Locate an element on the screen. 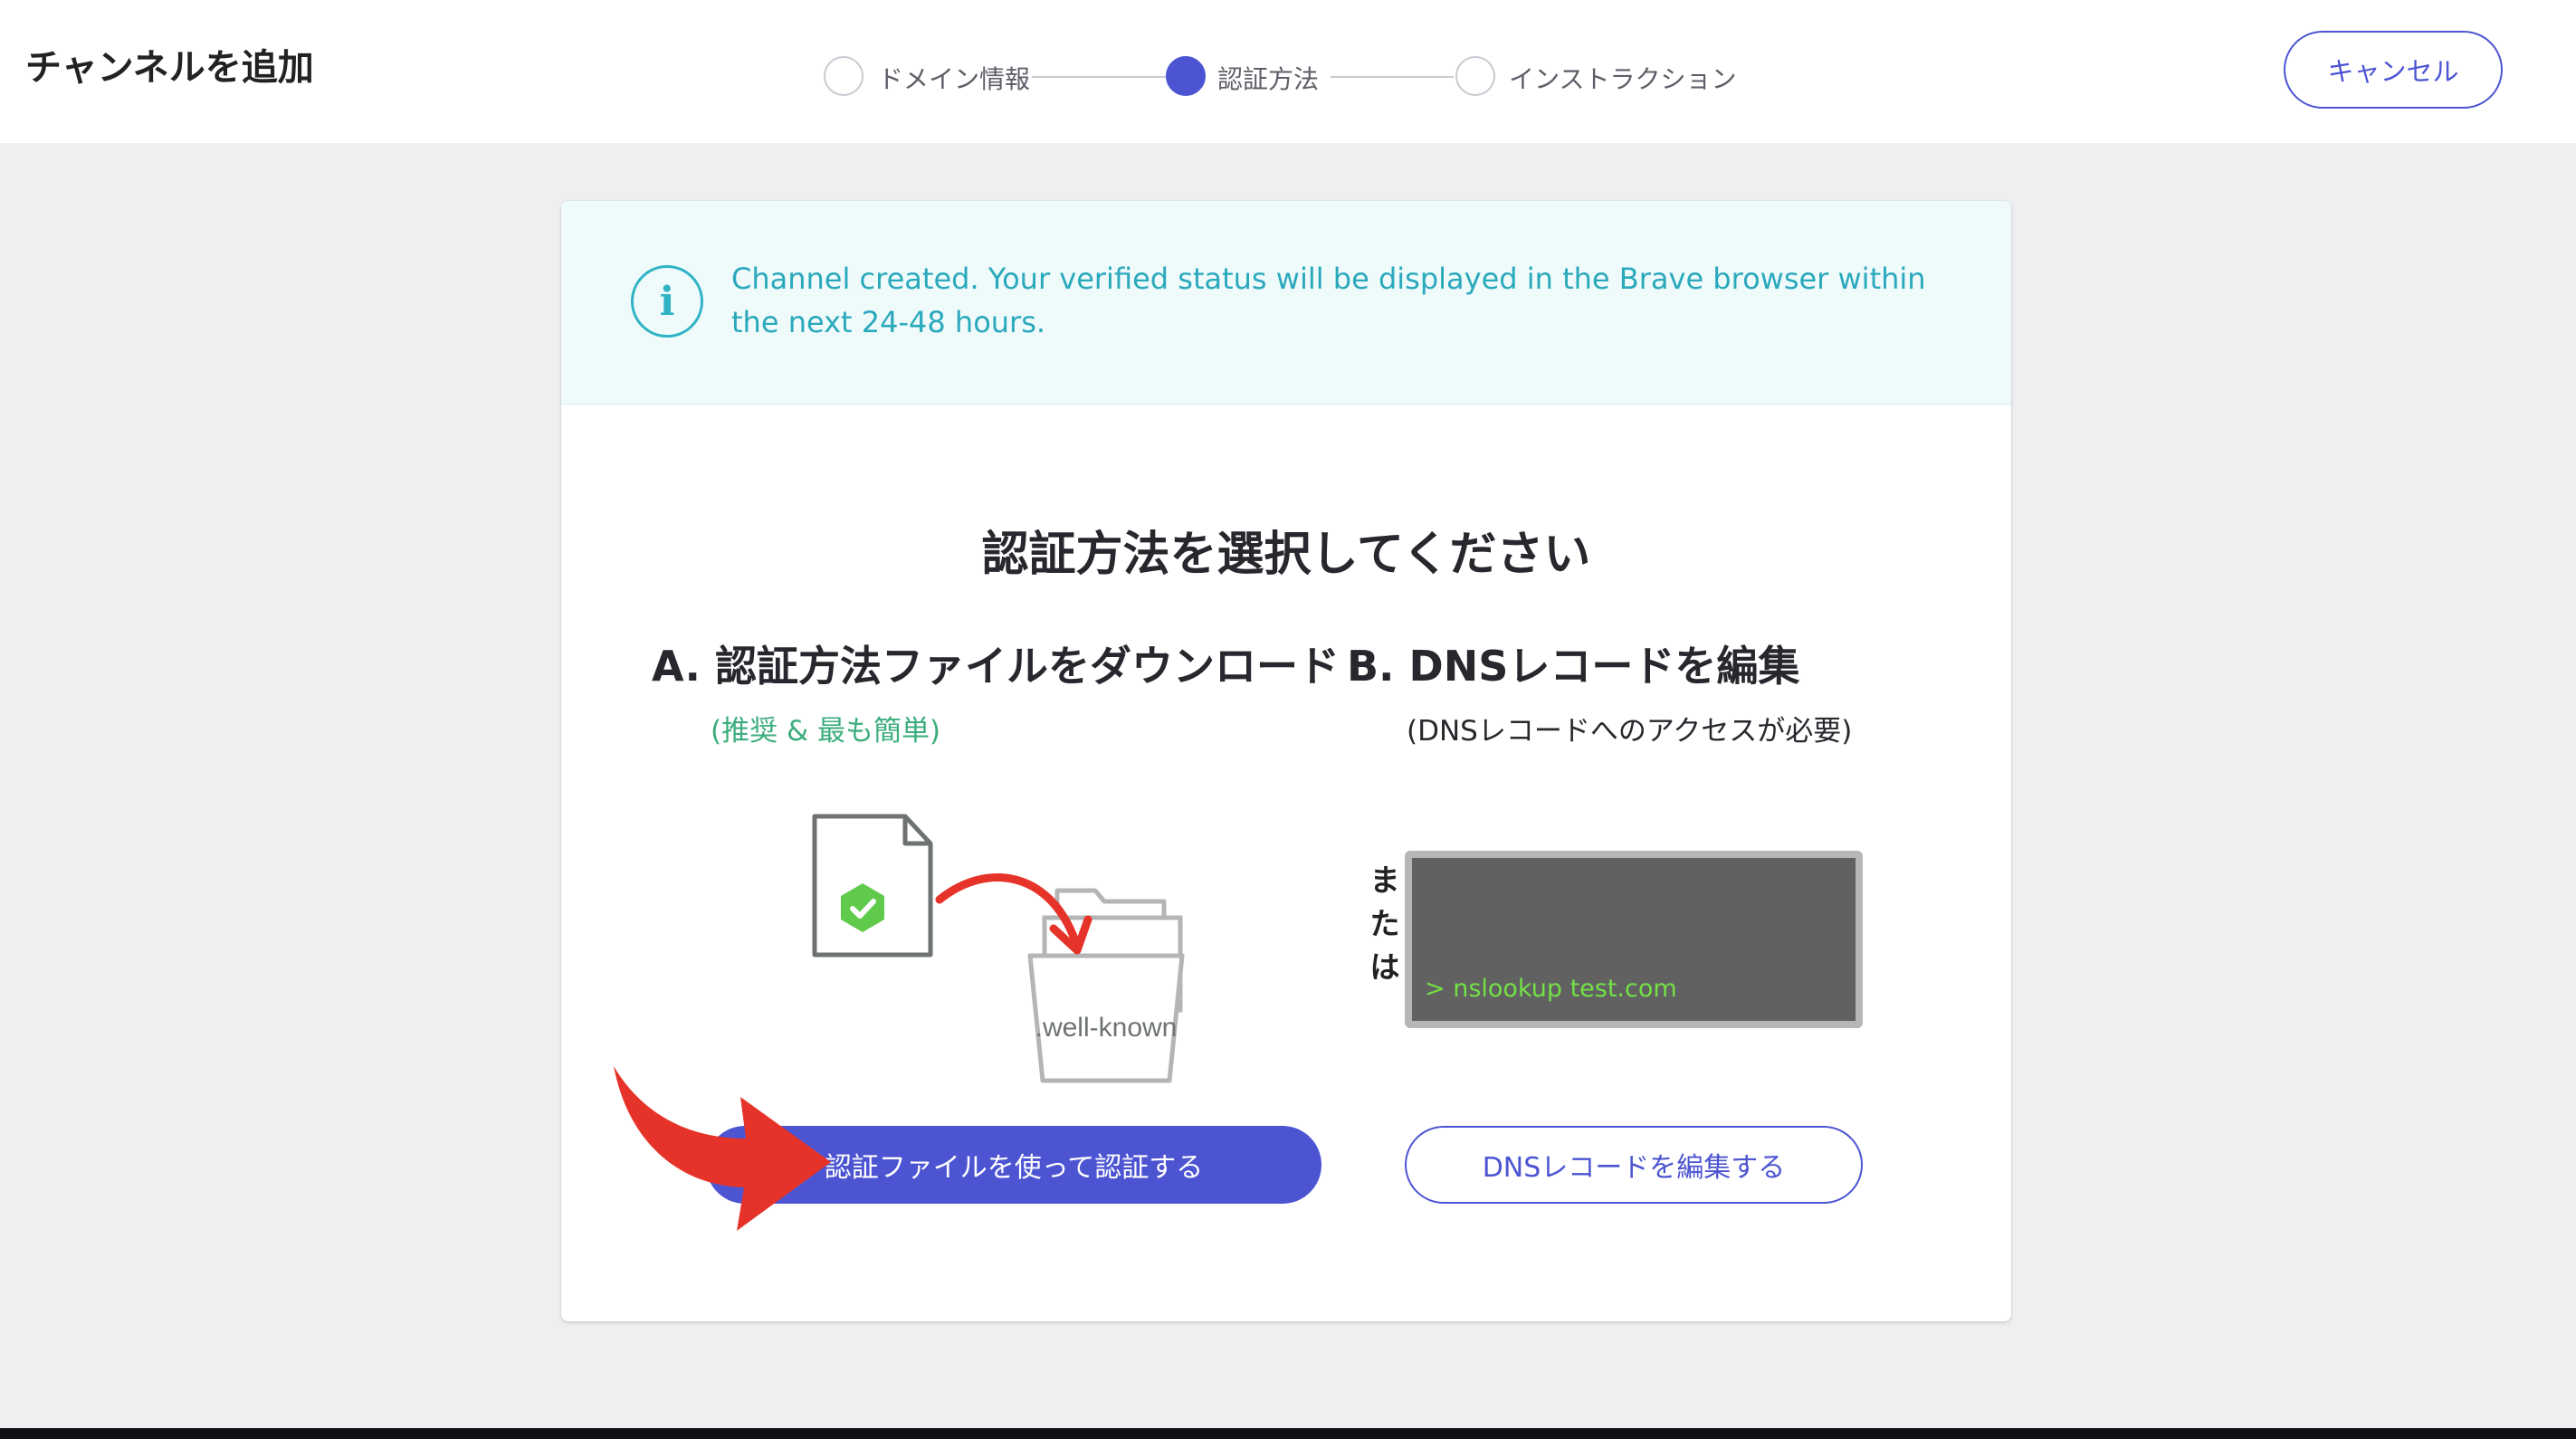 This screenshot has width=2576, height=1439. section-heading: 認証方法を選択してください is located at coordinates (1286, 555).